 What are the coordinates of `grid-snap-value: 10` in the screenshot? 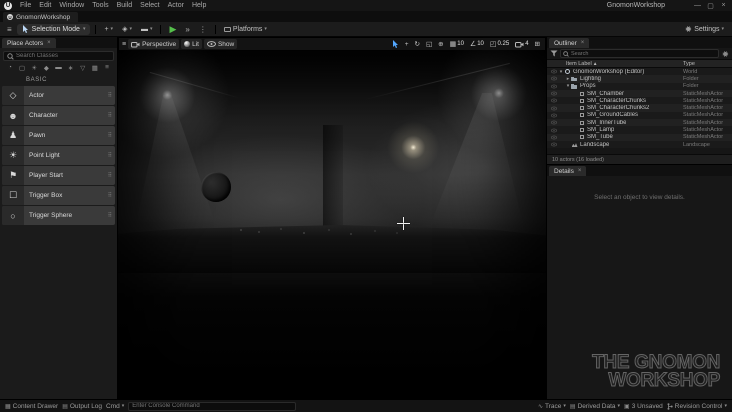 It's located at (460, 44).